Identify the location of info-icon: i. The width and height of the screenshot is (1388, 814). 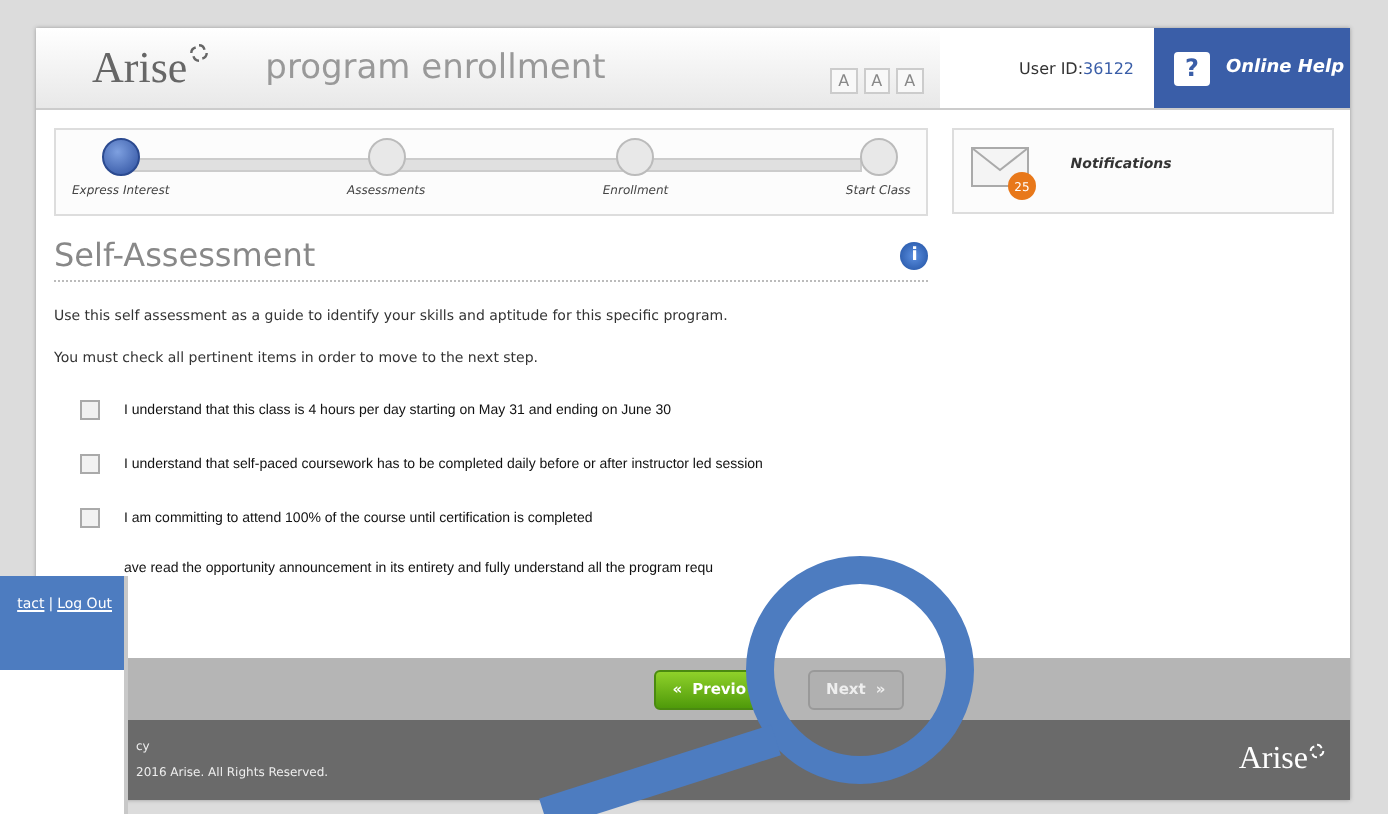
(914, 255).